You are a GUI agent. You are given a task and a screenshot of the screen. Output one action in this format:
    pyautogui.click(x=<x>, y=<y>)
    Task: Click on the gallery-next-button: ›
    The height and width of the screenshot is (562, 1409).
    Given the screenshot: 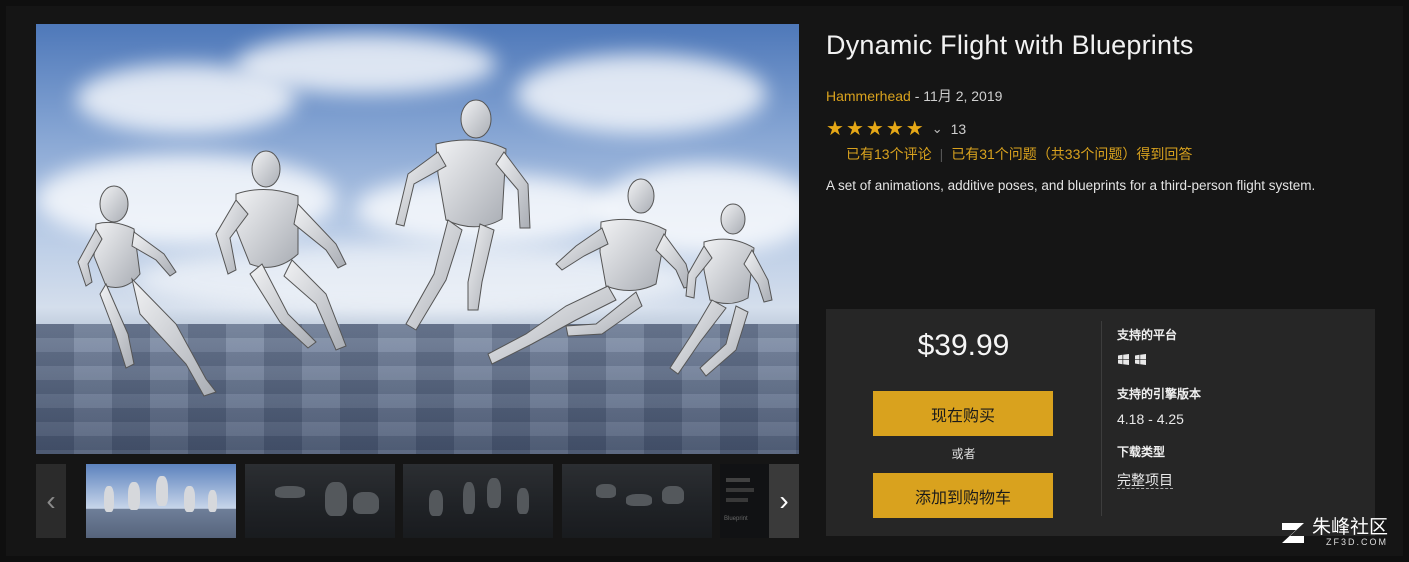 What is the action you would take?
    pyautogui.click(x=784, y=501)
    